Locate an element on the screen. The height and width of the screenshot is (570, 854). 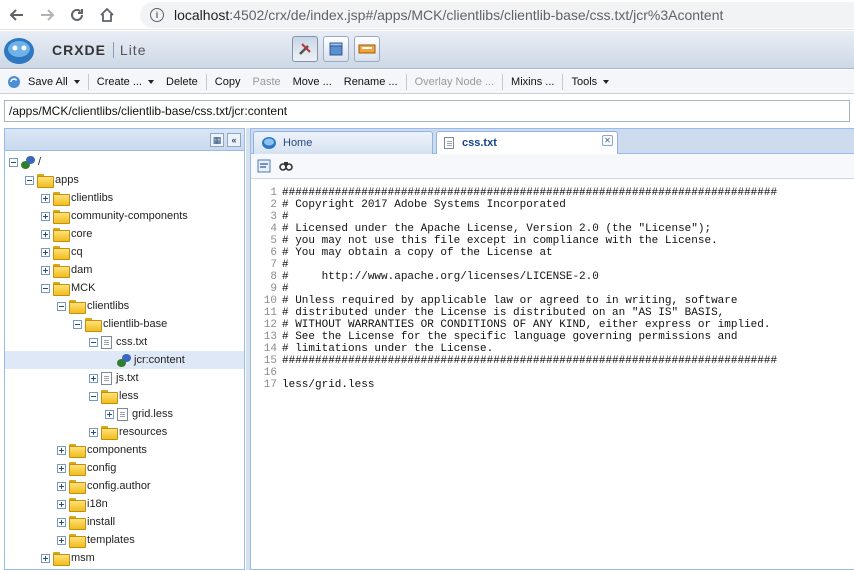
line-number: 9 is located at coordinates (273, 289).